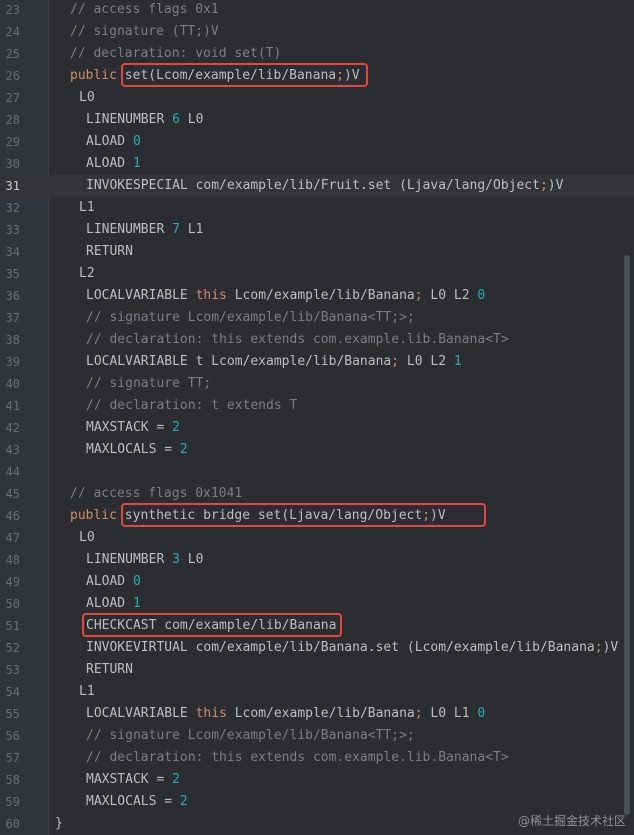 The width and height of the screenshot is (634, 835). Describe the element at coordinates (317, 494) in the screenshot. I see `code-line-45: 45 // access flags 0x1041` at that location.